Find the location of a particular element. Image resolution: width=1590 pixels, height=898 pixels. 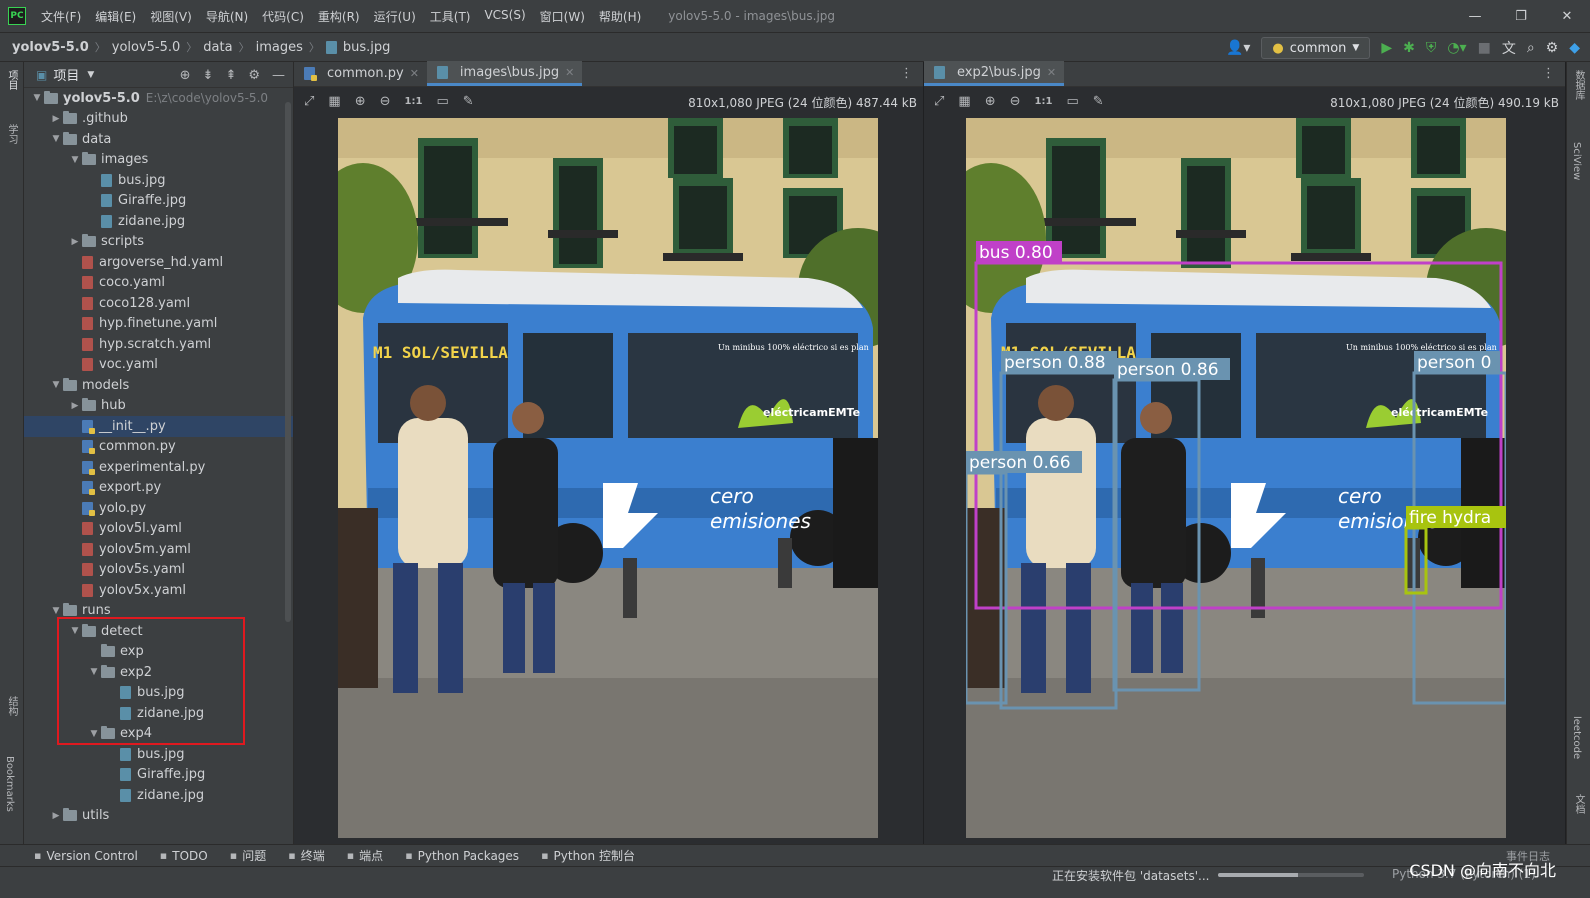

menu-item: 代码(C) is located at coordinates (283, 16).